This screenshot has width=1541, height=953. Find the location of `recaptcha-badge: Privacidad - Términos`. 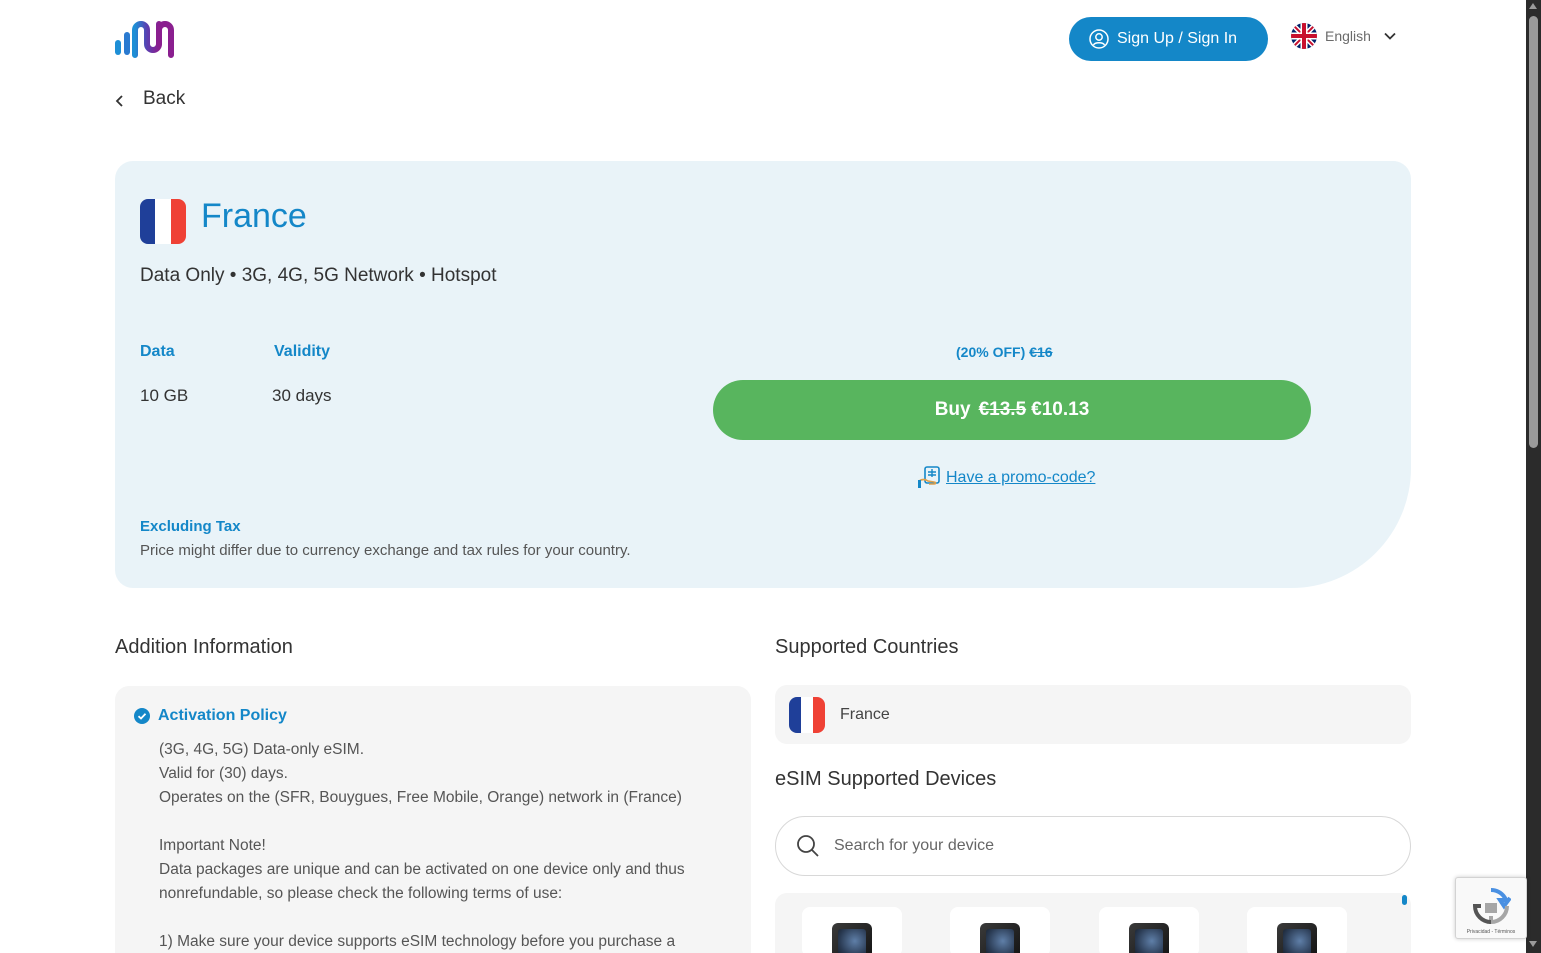

recaptcha-badge: Privacidad - Términos is located at coordinates (1491, 908).